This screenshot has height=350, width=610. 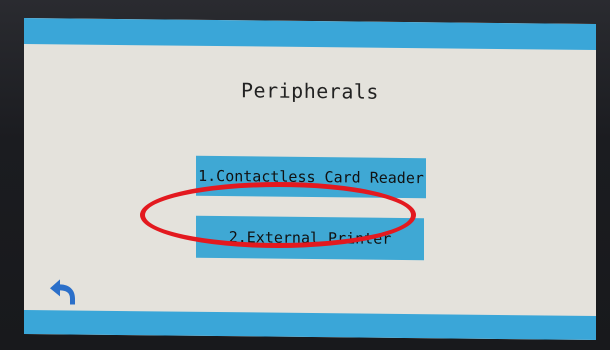 I want to click on external-printer-button: 2.External Printer, so click(x=310, y=238).